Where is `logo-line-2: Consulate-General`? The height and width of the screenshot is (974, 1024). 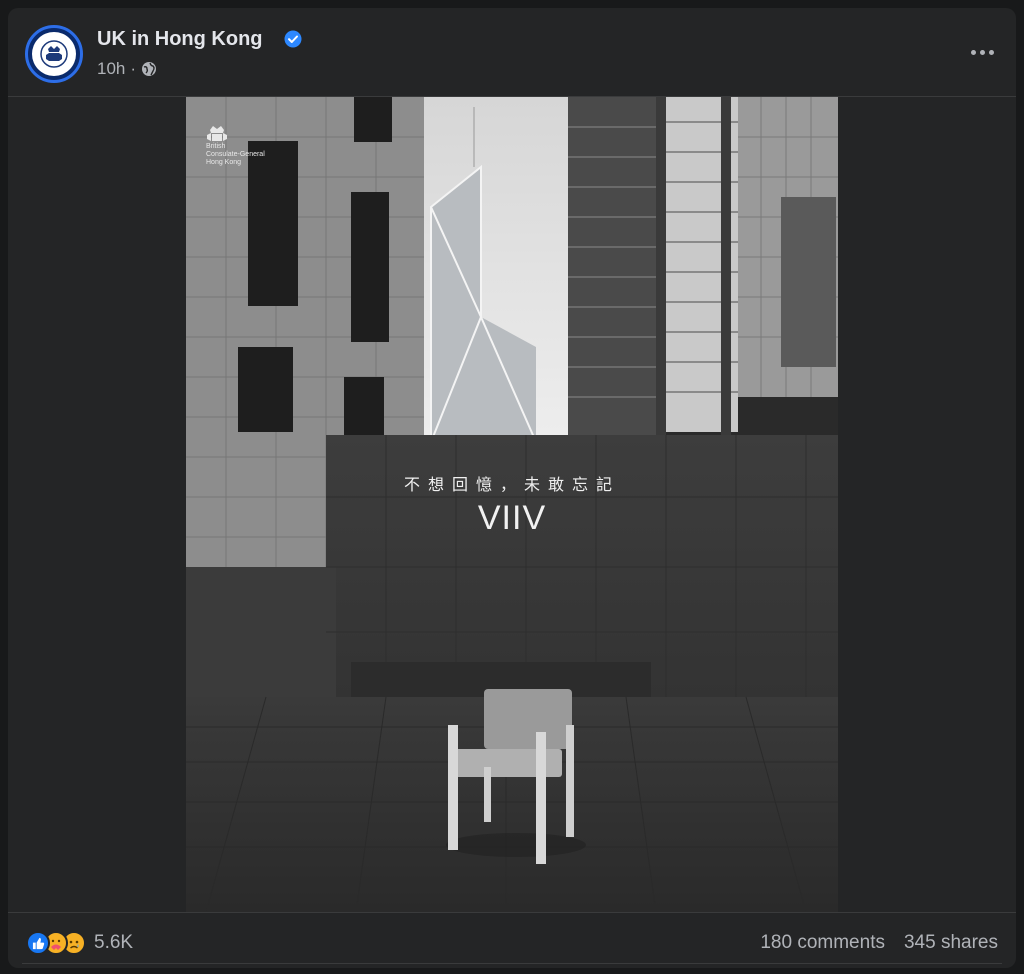 logo-line-2: Consulate-General is located at coordinates (235, 154).